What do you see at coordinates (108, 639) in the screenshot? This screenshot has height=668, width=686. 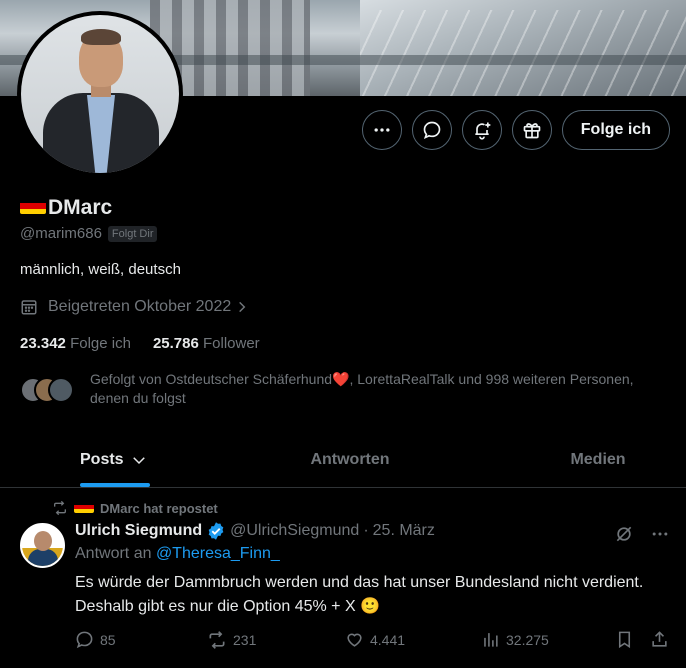 I see `reply-count: 85` at bounding box center [108, 639].